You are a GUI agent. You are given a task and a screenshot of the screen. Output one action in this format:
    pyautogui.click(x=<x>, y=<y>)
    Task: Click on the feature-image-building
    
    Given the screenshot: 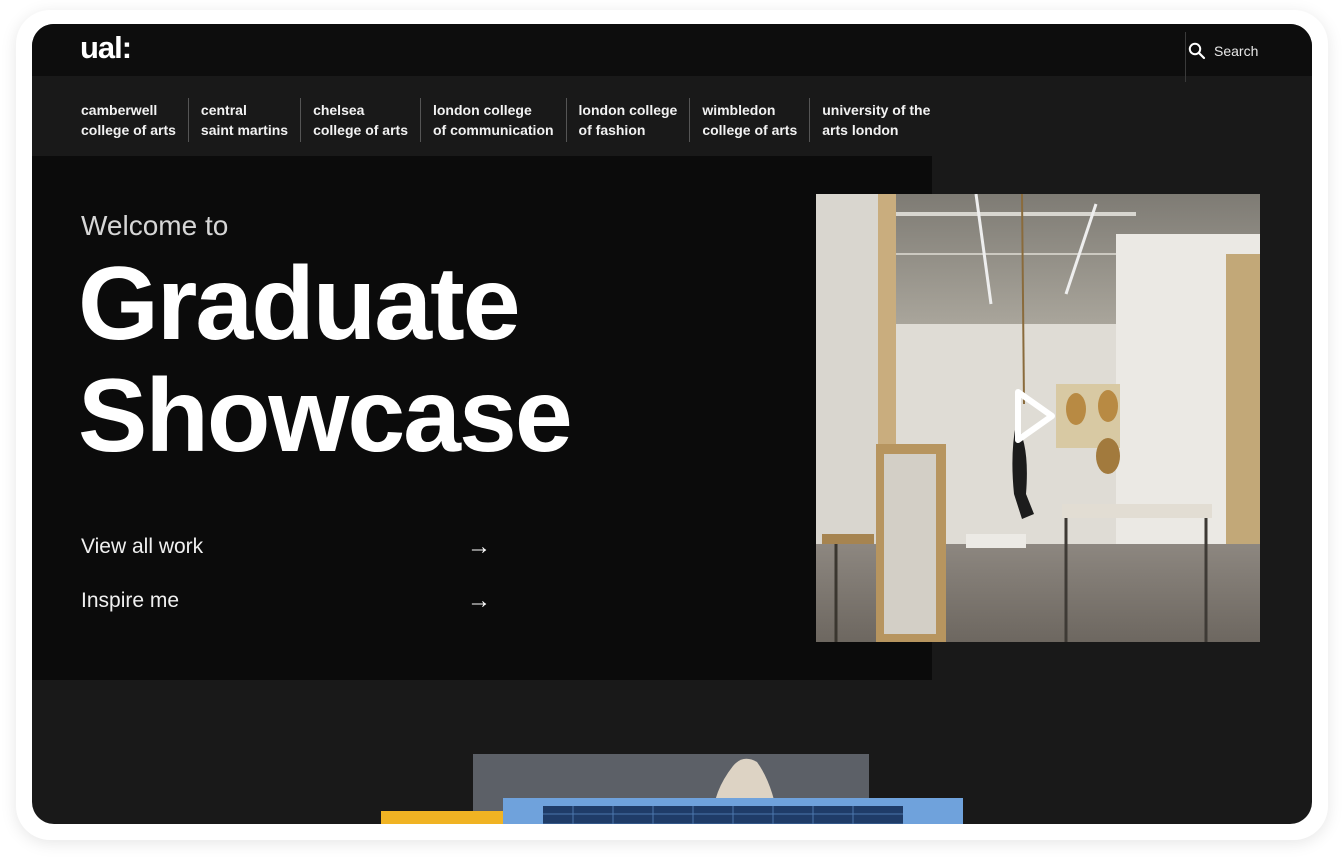 What is the action you would take?
    pyautogui.click(x=733, y=811)
    